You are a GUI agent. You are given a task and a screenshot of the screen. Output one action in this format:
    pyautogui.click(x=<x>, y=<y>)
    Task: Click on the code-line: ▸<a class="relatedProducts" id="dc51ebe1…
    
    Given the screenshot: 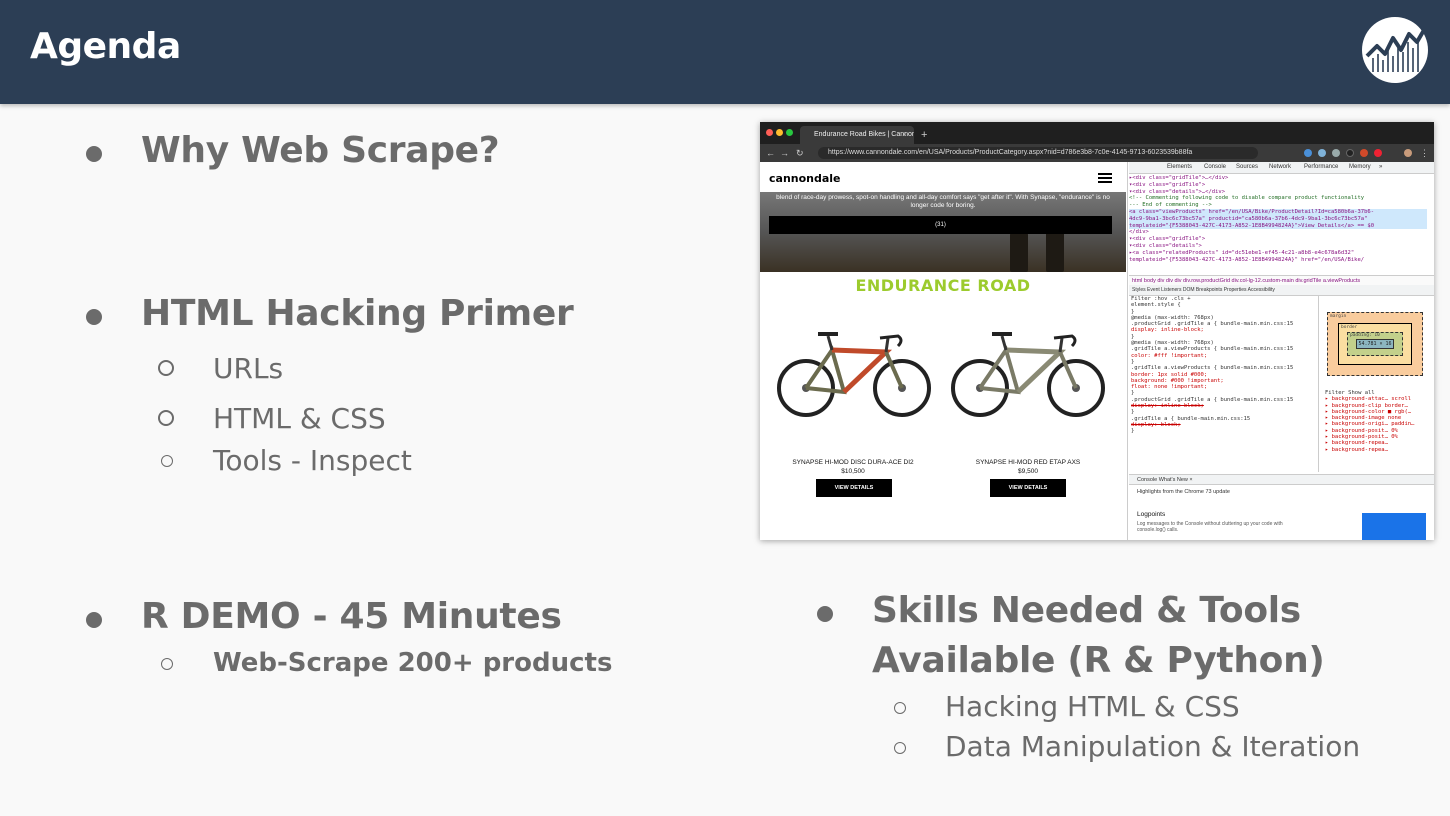 What is the action you would take?
    pyautogui.click(x=1278, y=253)
    